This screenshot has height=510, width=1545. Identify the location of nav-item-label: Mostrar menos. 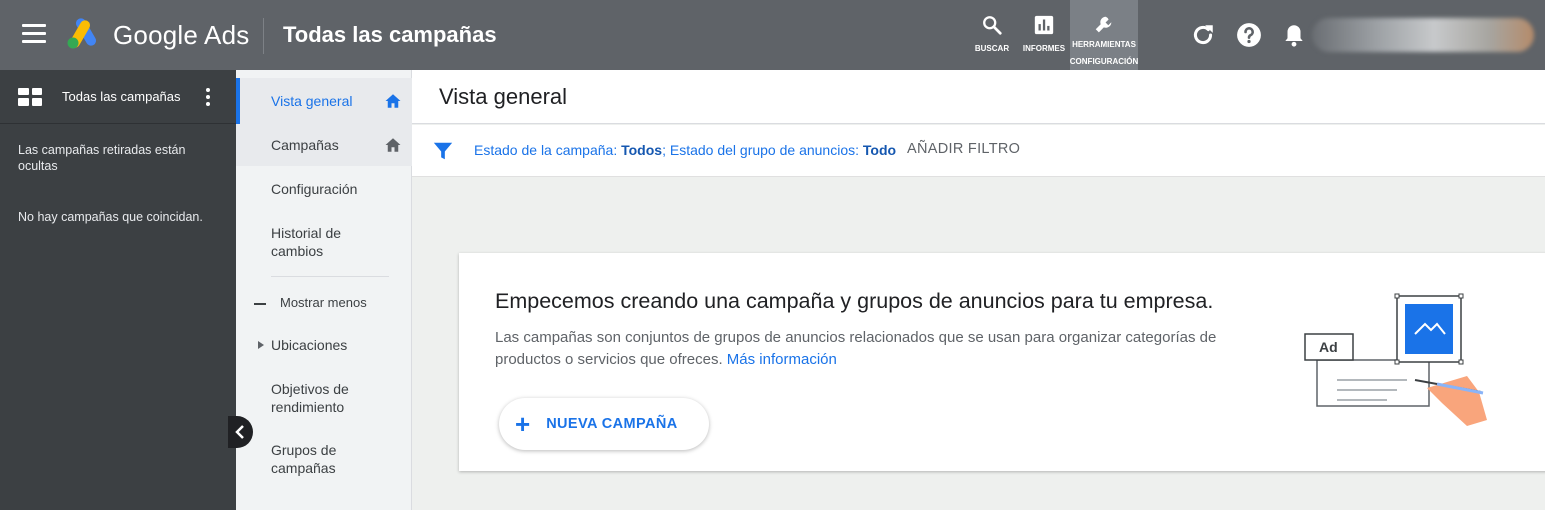
(323, 302).